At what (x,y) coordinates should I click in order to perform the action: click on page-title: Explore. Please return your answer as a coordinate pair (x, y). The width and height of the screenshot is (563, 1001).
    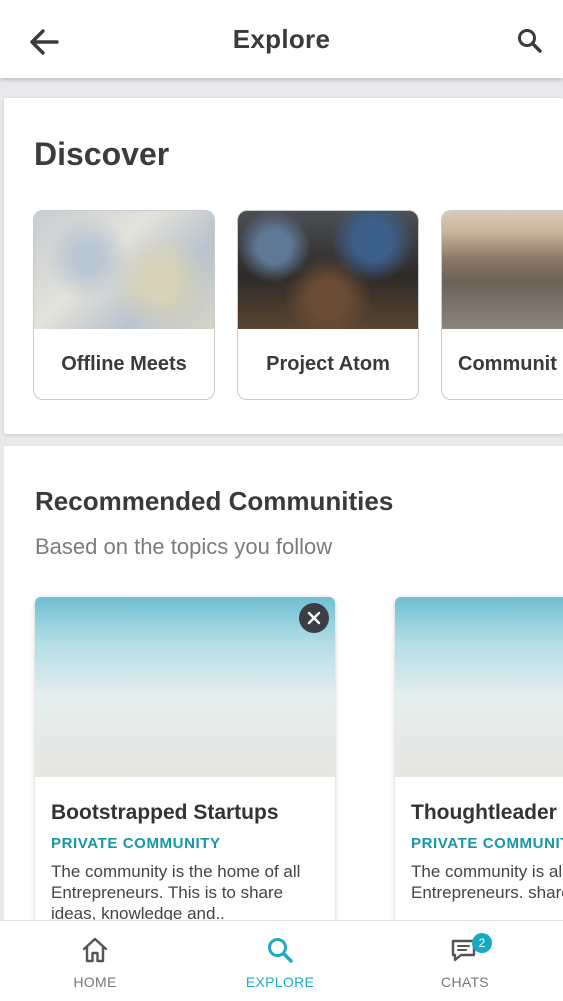
    Looking at the image, I should click on (281, 39).